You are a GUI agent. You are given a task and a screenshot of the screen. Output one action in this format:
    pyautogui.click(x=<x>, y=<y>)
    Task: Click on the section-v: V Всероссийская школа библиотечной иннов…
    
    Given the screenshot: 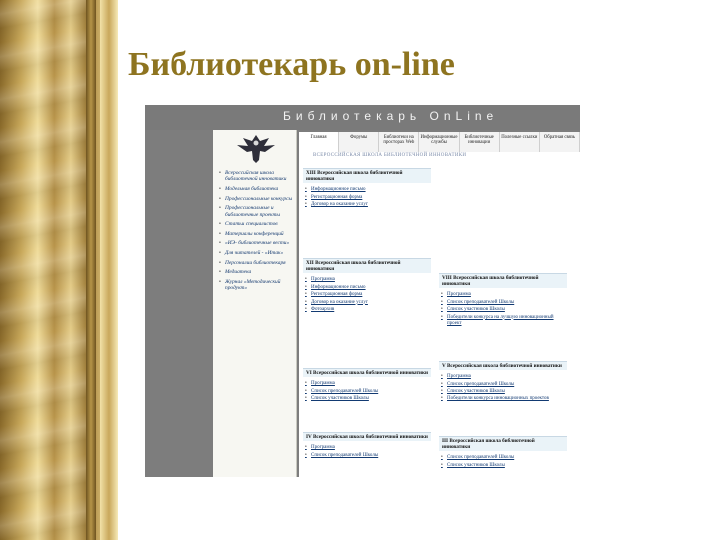 What is the action you would take?
    pyautogui.click(x=503, y=382)
    